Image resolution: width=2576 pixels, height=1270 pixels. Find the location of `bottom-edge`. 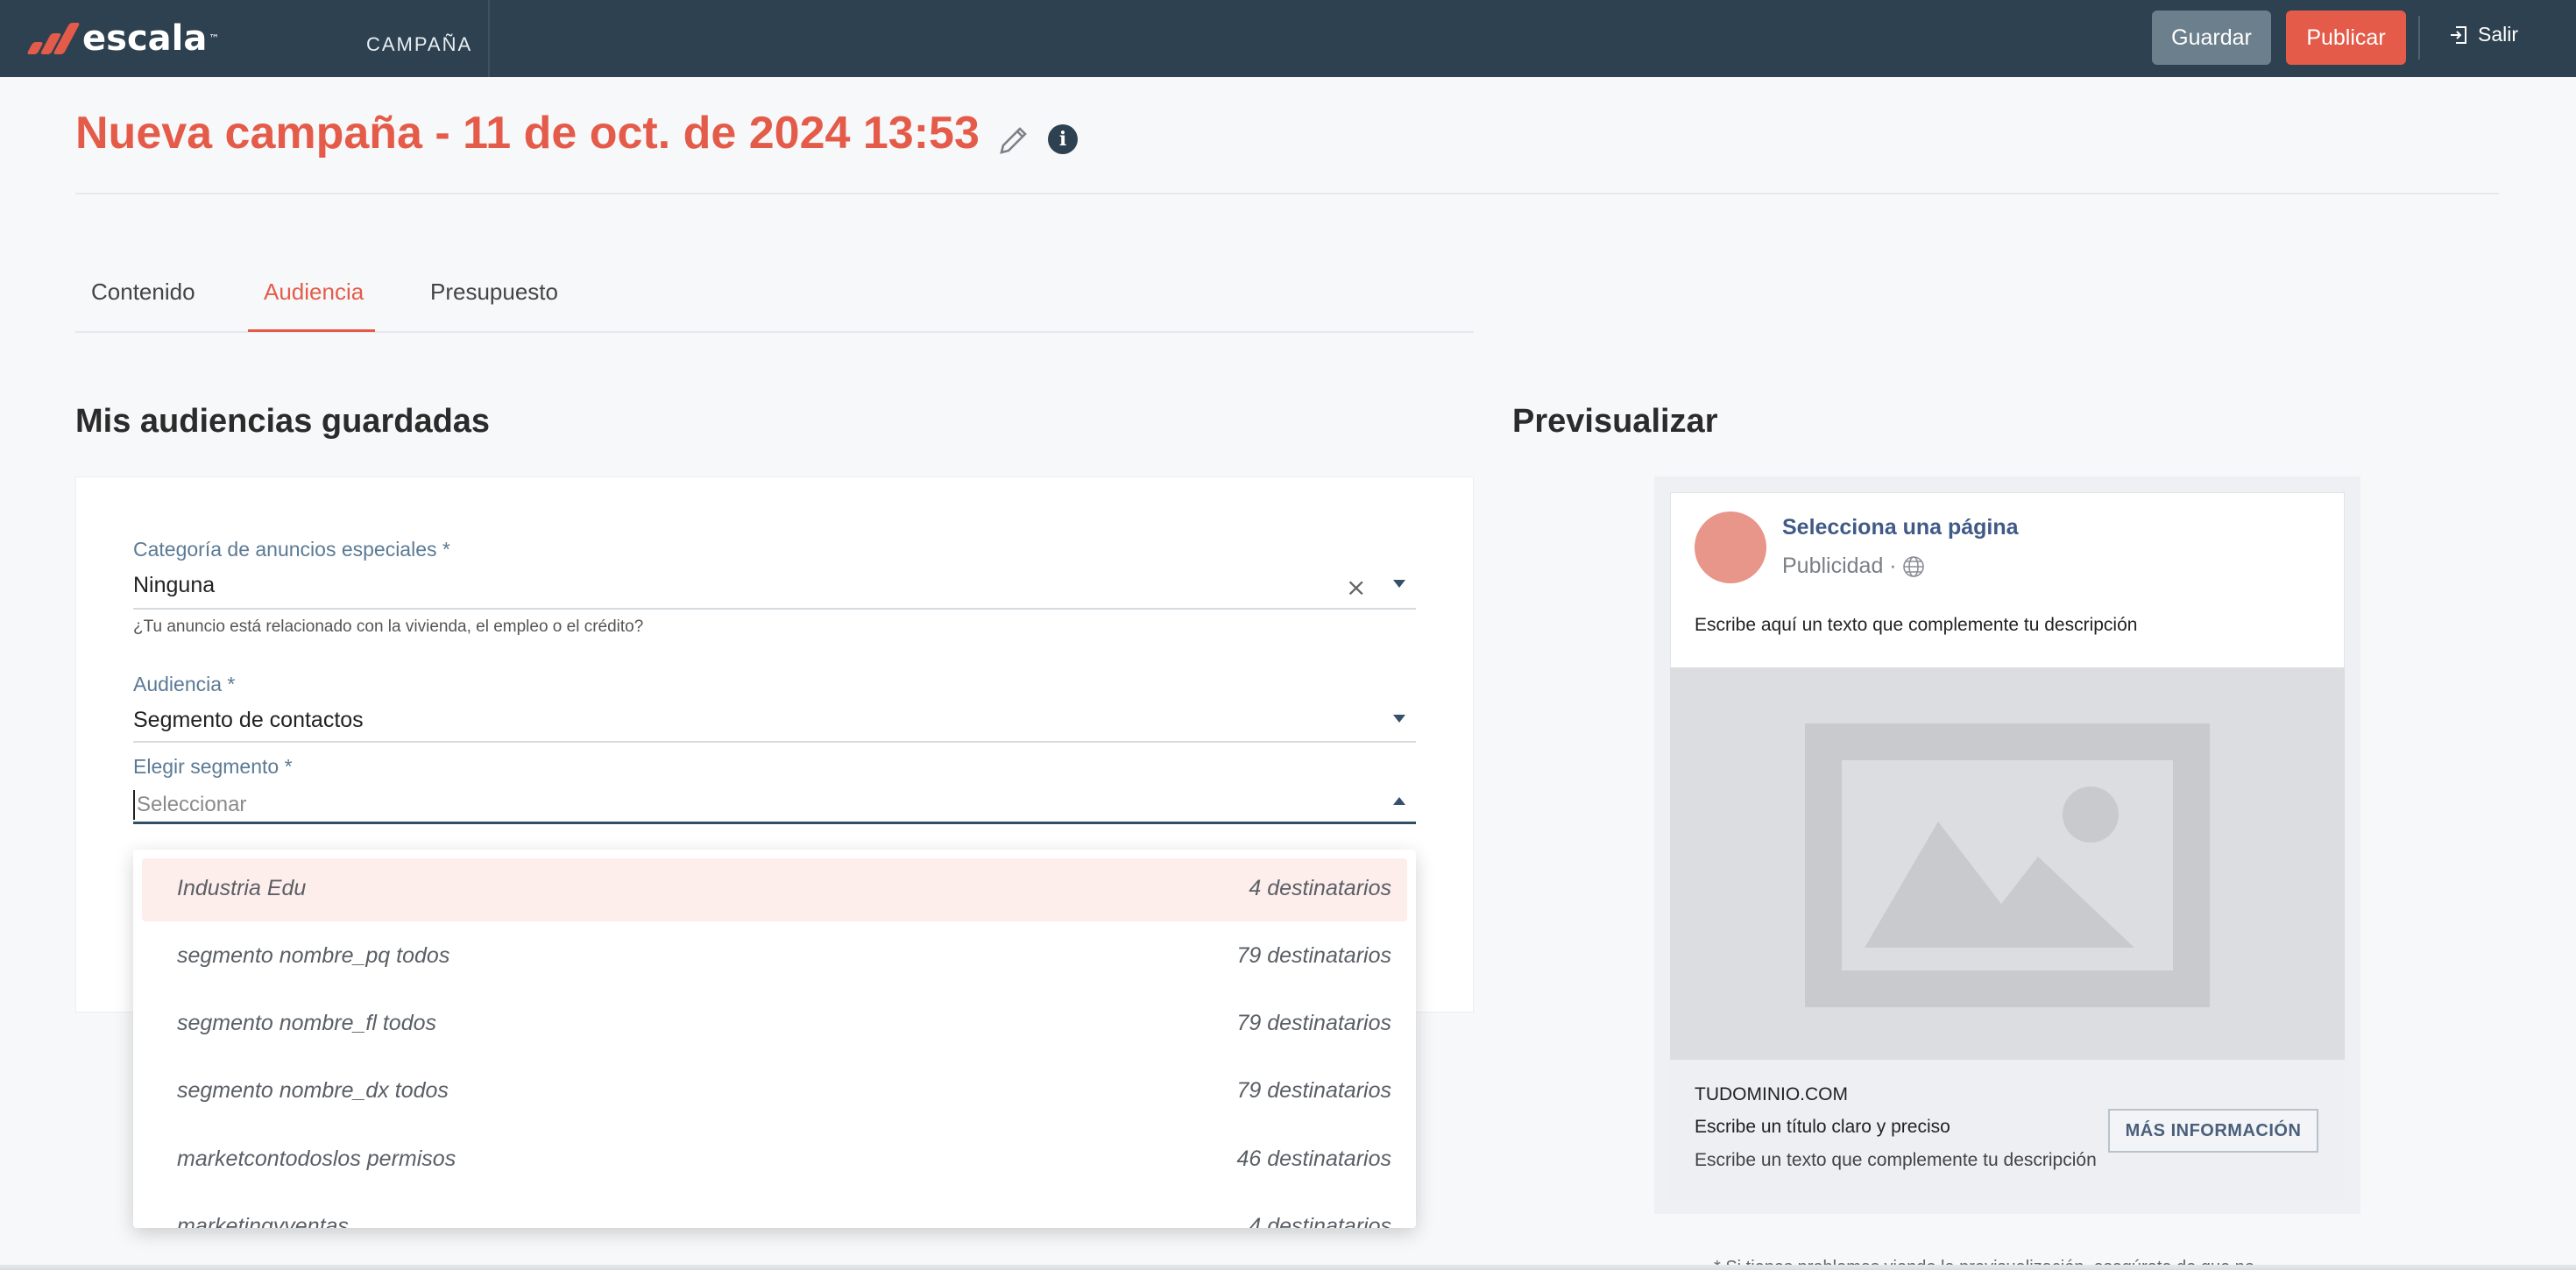

bottom-edge is located at coordinates (1288, 1267).